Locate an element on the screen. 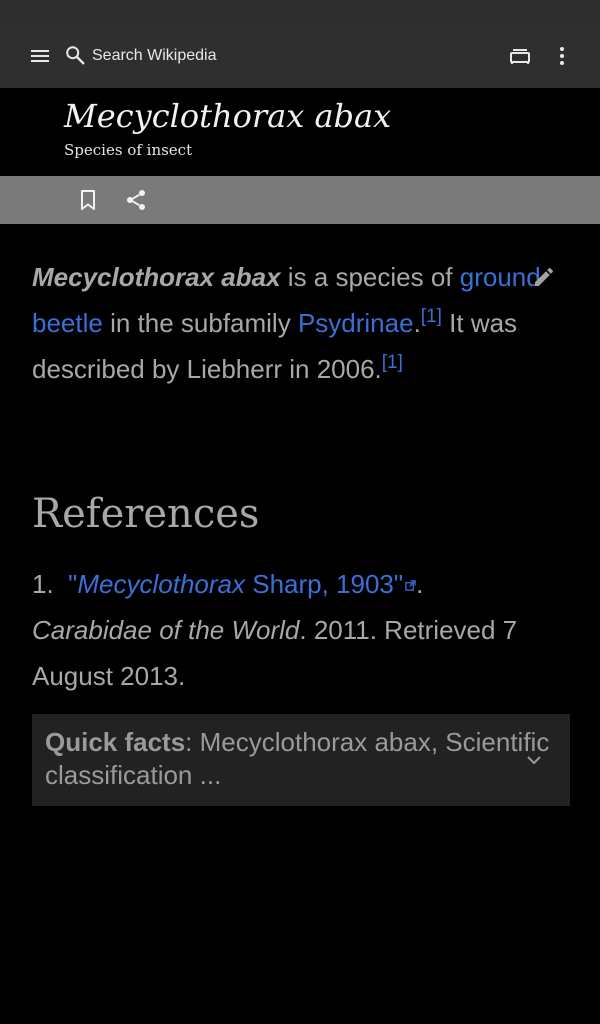 This screenshot has width=600, height=1024. search-icon is located at coordinates (75, 55).